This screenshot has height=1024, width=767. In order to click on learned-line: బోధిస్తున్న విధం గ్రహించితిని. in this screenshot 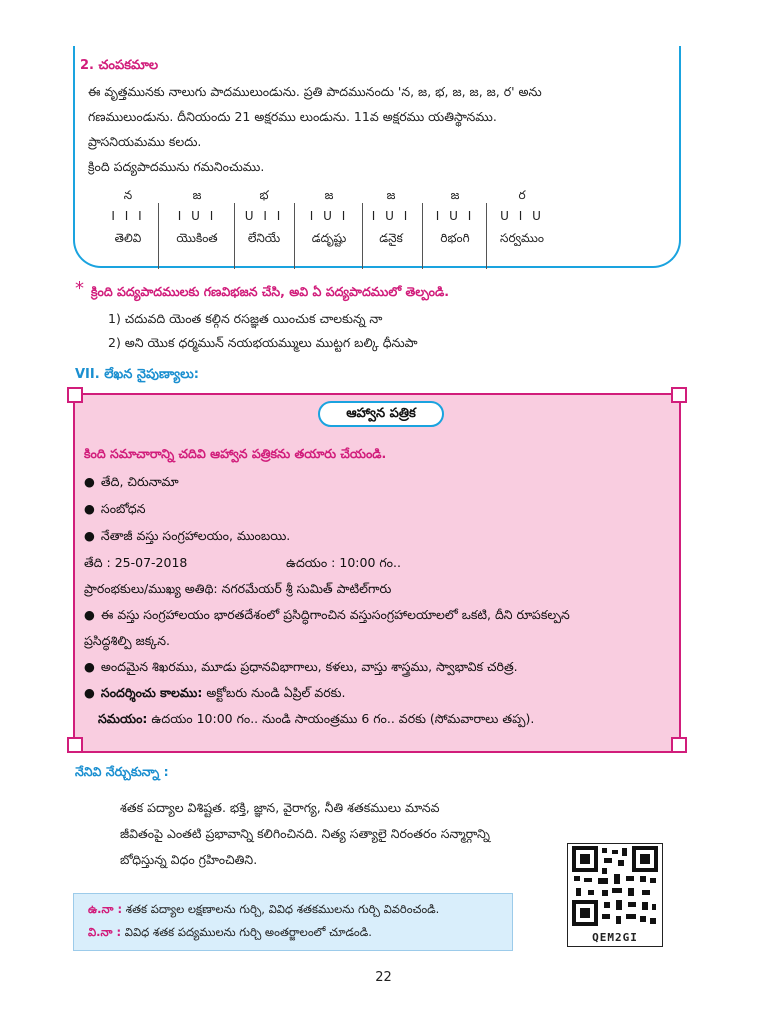, I will do `click(189, 859)`.